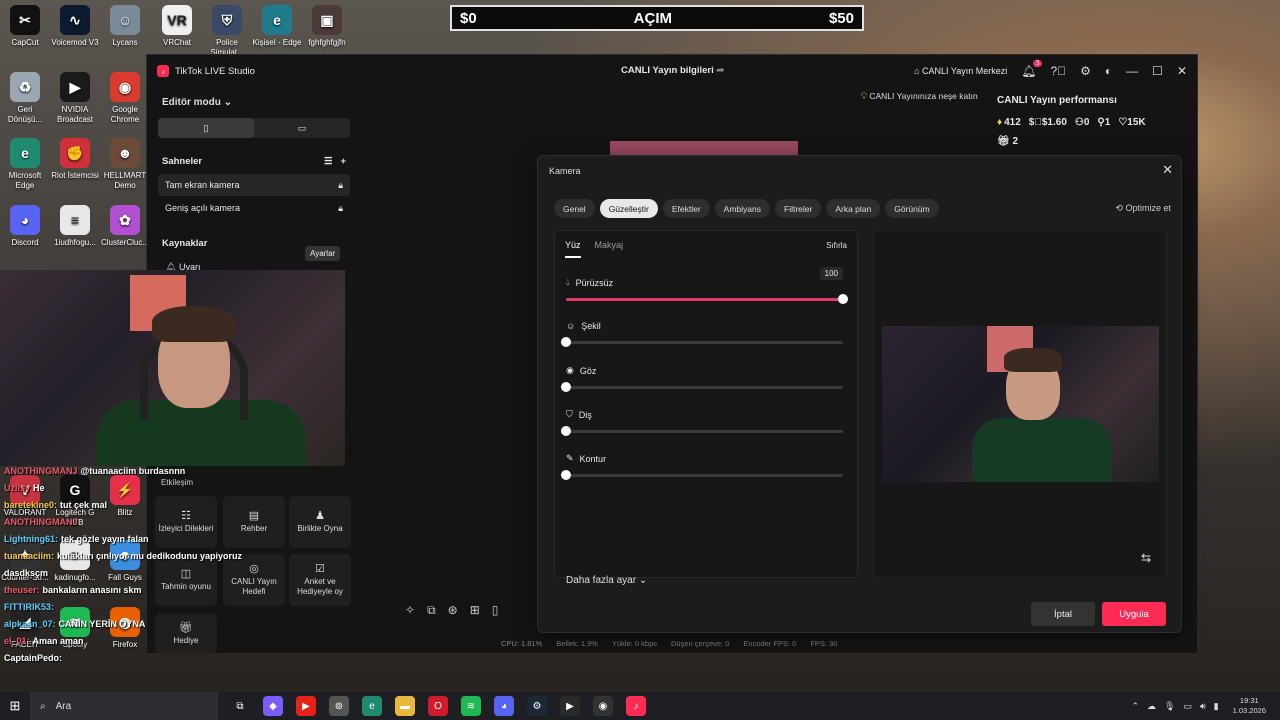 The width and height of the screenshot is (1280, 720). I want to click on tab-4: Filtreler, so click(798, 208).